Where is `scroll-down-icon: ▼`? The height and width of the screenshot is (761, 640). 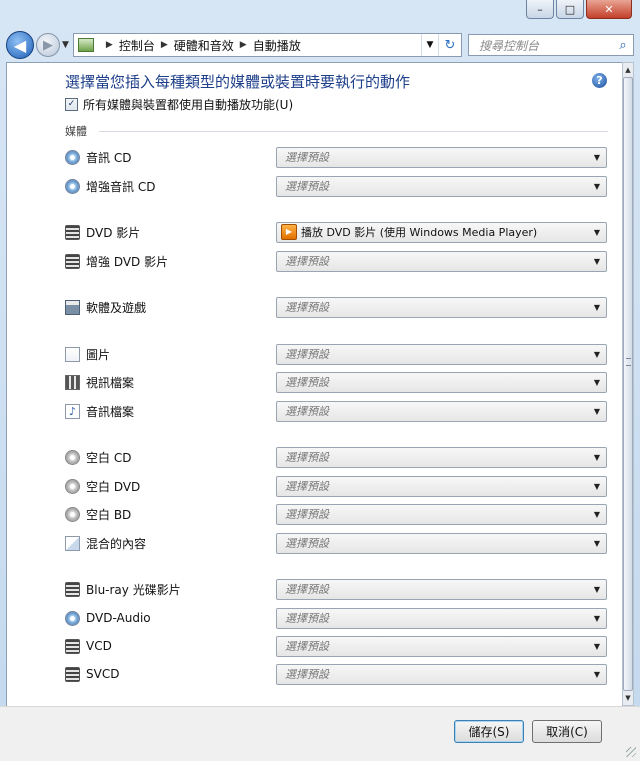
scroll-down-icon: ▼ is located at coordinates (628, 698).